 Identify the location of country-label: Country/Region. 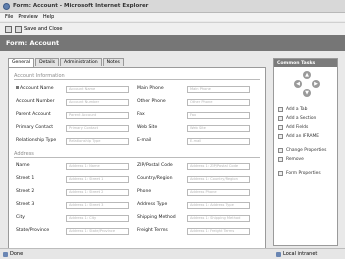
(155, 178).